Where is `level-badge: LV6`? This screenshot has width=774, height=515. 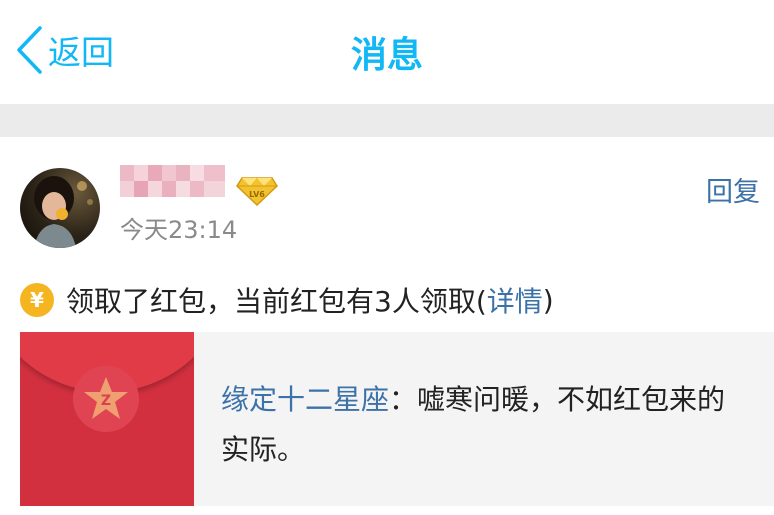
level-badge: LV6 is located at coordinates (257, 193).